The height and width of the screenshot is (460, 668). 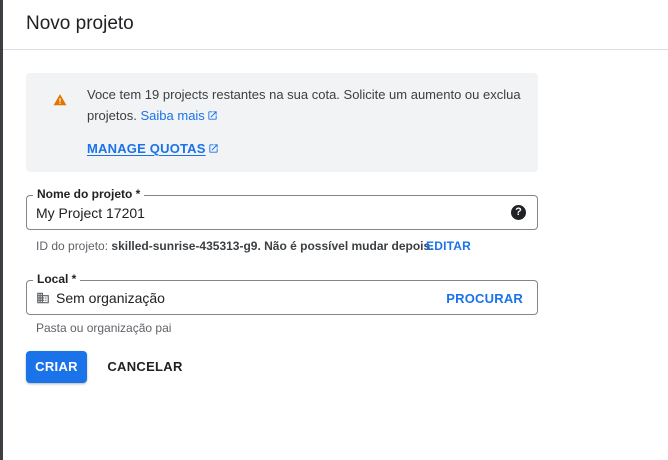 What do you see at coordinates (146, 148) in the screenshot?
I see `manage-quotas-label: MANAGE QUOTAS` at bounding box center [146, 148].